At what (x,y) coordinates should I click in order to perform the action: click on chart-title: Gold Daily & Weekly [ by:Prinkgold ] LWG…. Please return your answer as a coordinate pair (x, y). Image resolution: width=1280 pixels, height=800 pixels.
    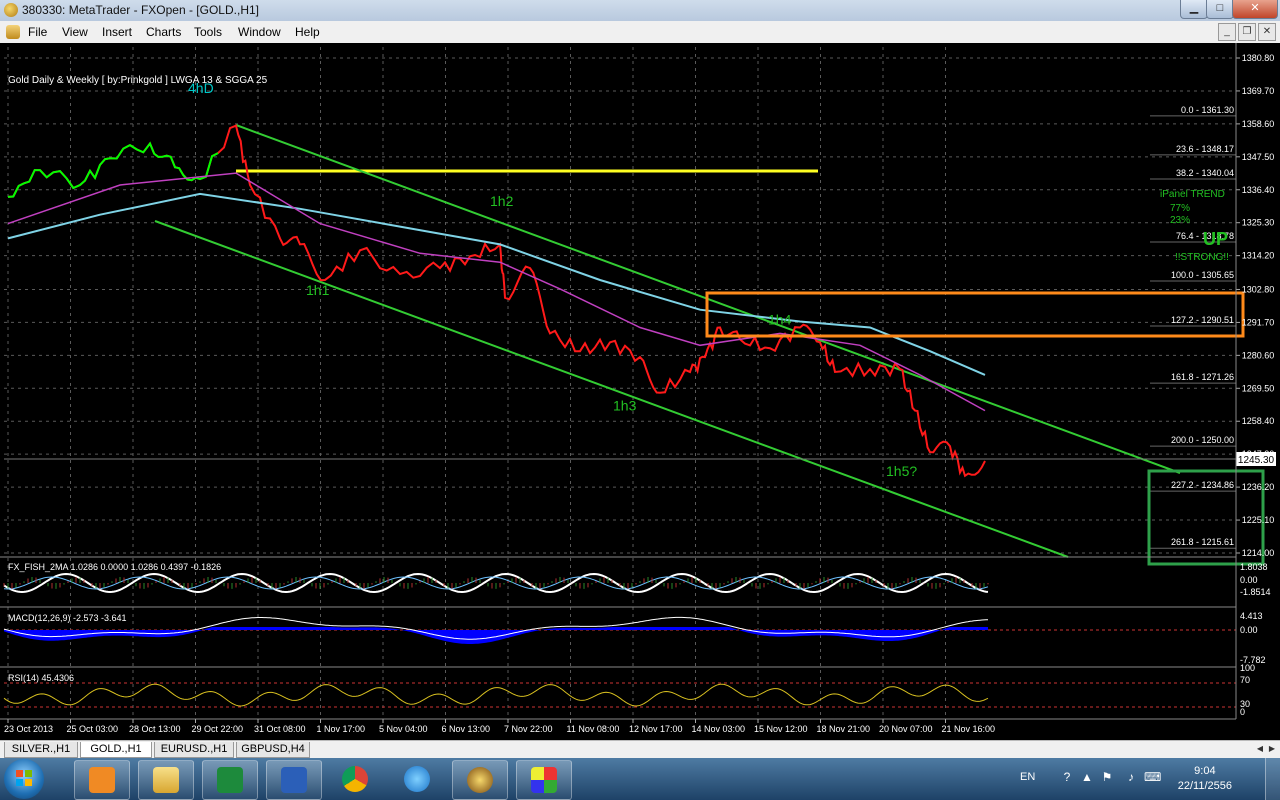
    Looking at the image, I should click on (138, 80).